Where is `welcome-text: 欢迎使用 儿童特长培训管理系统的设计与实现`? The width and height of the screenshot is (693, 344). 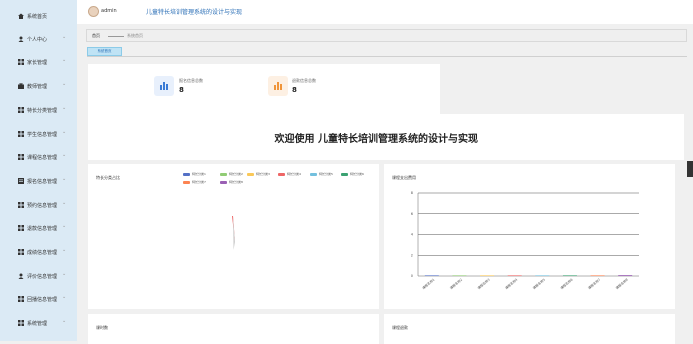 welcome-text: 欢迎使用 儿童特长培训管理系统的设计与实现 is located at coordinates (376, 139).